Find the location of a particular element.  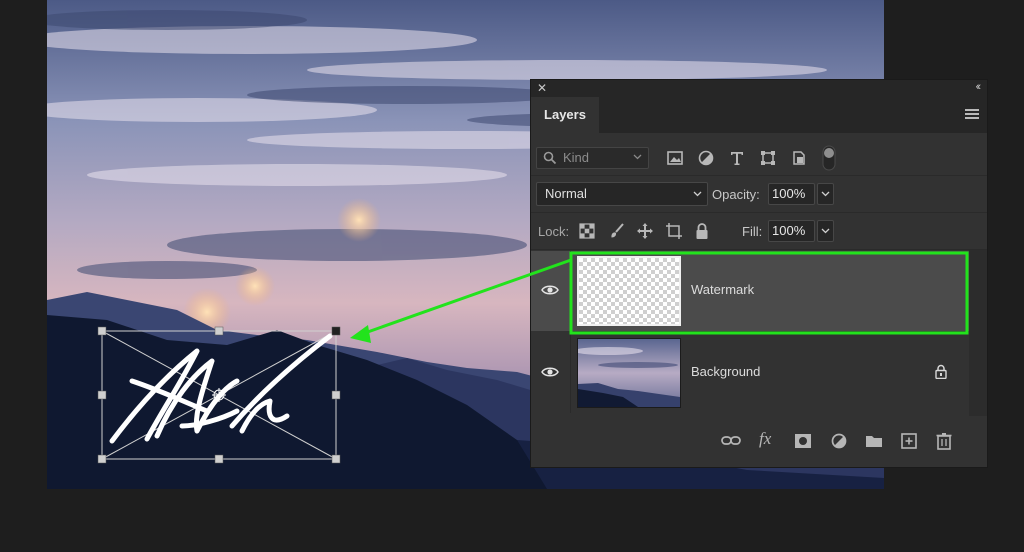

lock-transparent-pixels-icon is located at coordinates (587, 231).